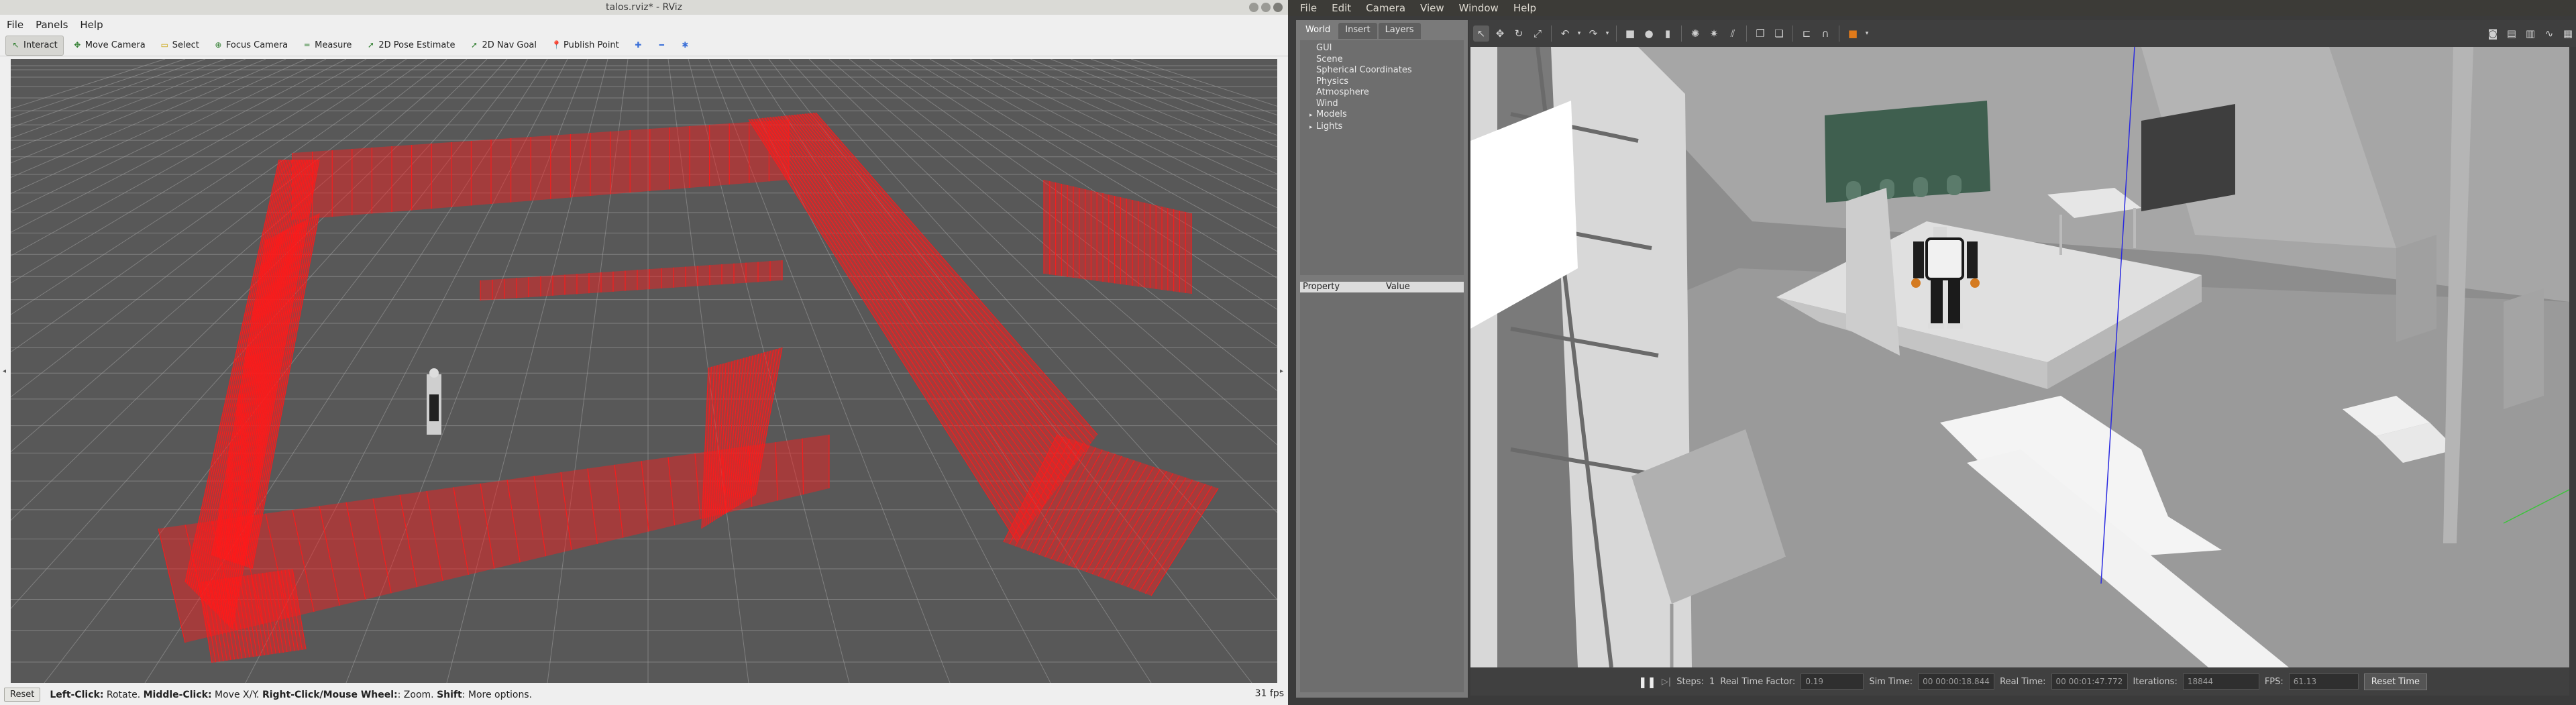 Image resolution: width=2576 pixels, height=705 pixels. I want to click on pose-estimate-icon: ➚, so click(370, 45).